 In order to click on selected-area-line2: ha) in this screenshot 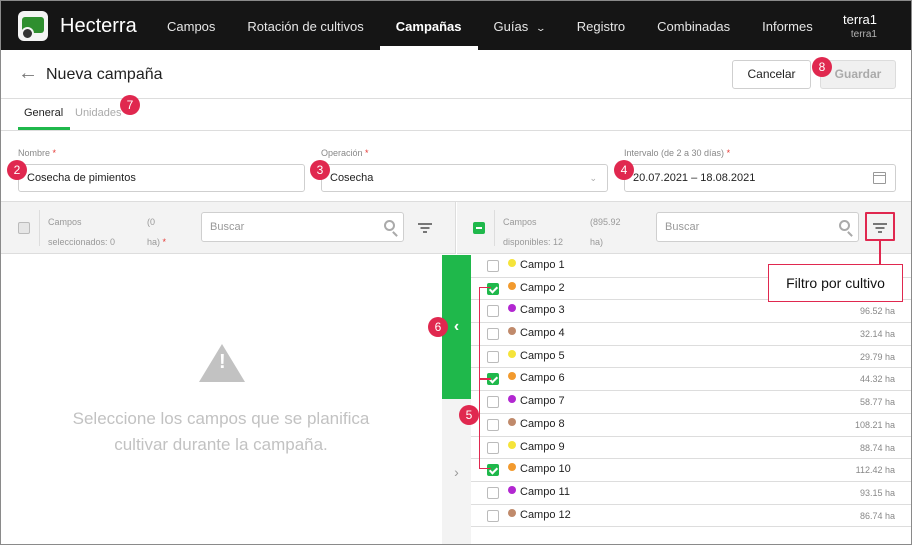, I will do `click(154, 242)`.